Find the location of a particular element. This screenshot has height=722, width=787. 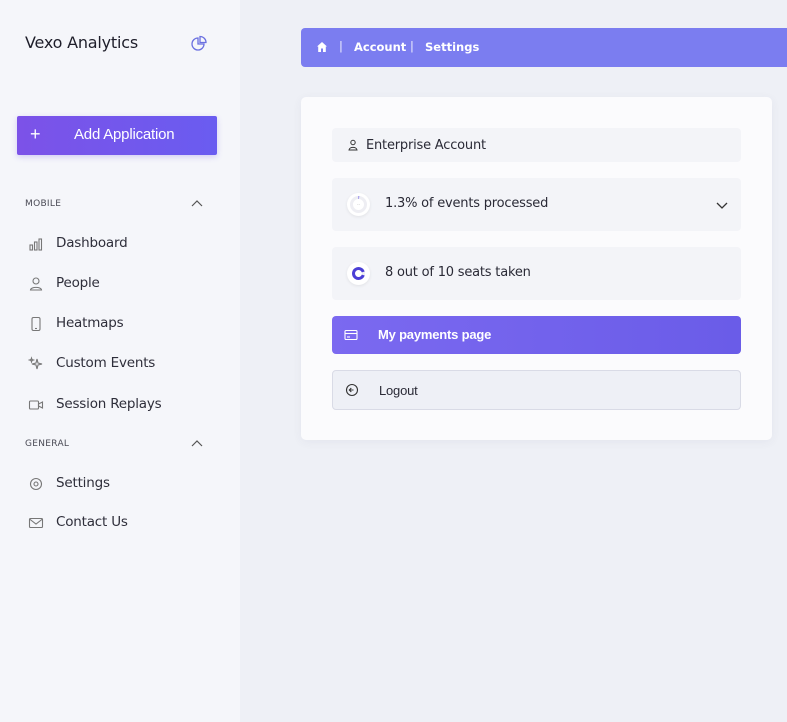

sidebar-item-custom-events: Custom Events is located at coordinates (123, 364).